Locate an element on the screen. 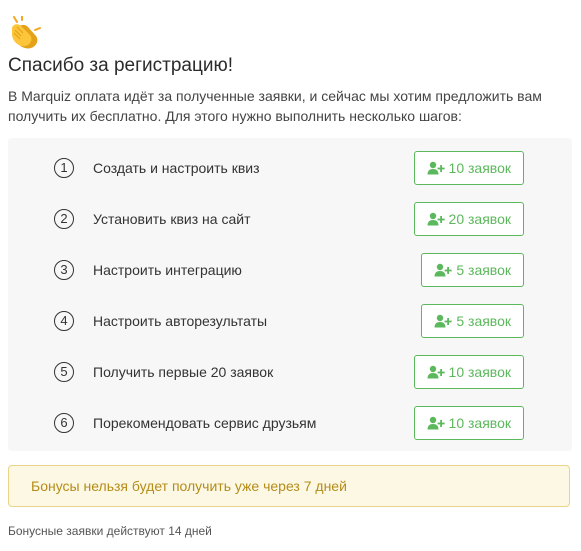 The width and height of the screenshot is (581, 551). step-label: Настроить авторезультаты is located at coordinates (180, 321).